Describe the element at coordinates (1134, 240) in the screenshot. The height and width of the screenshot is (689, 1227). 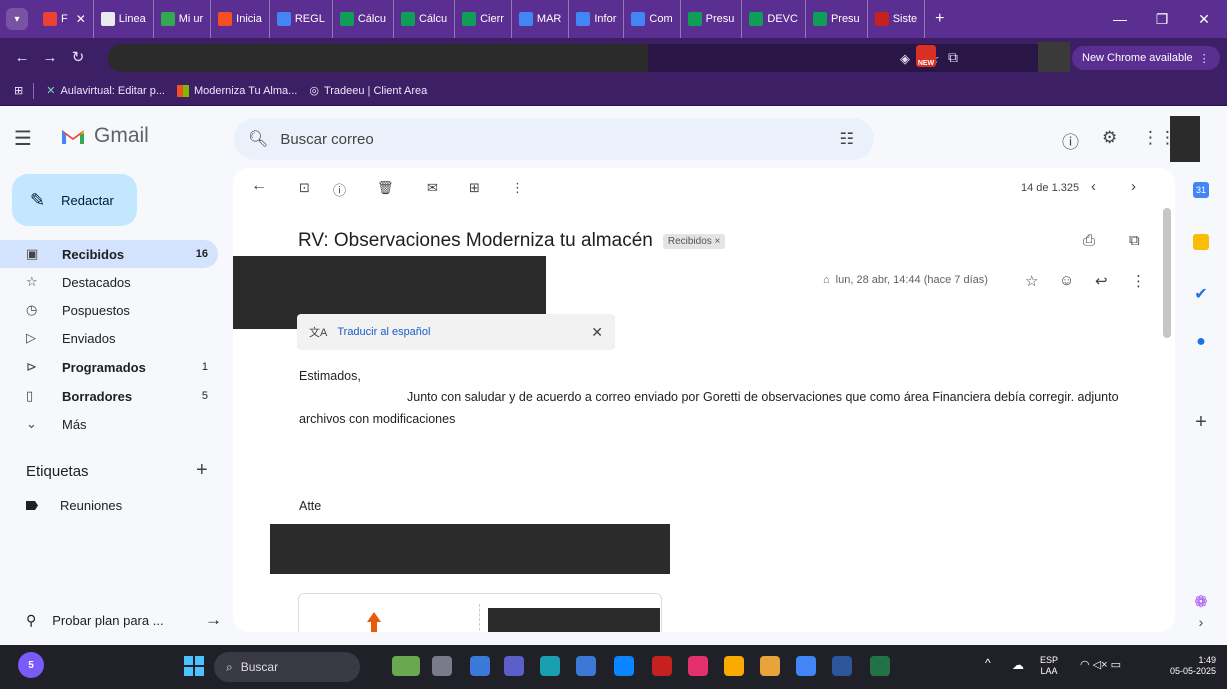
I see `open-new-window-icon: ⧉` at that location.